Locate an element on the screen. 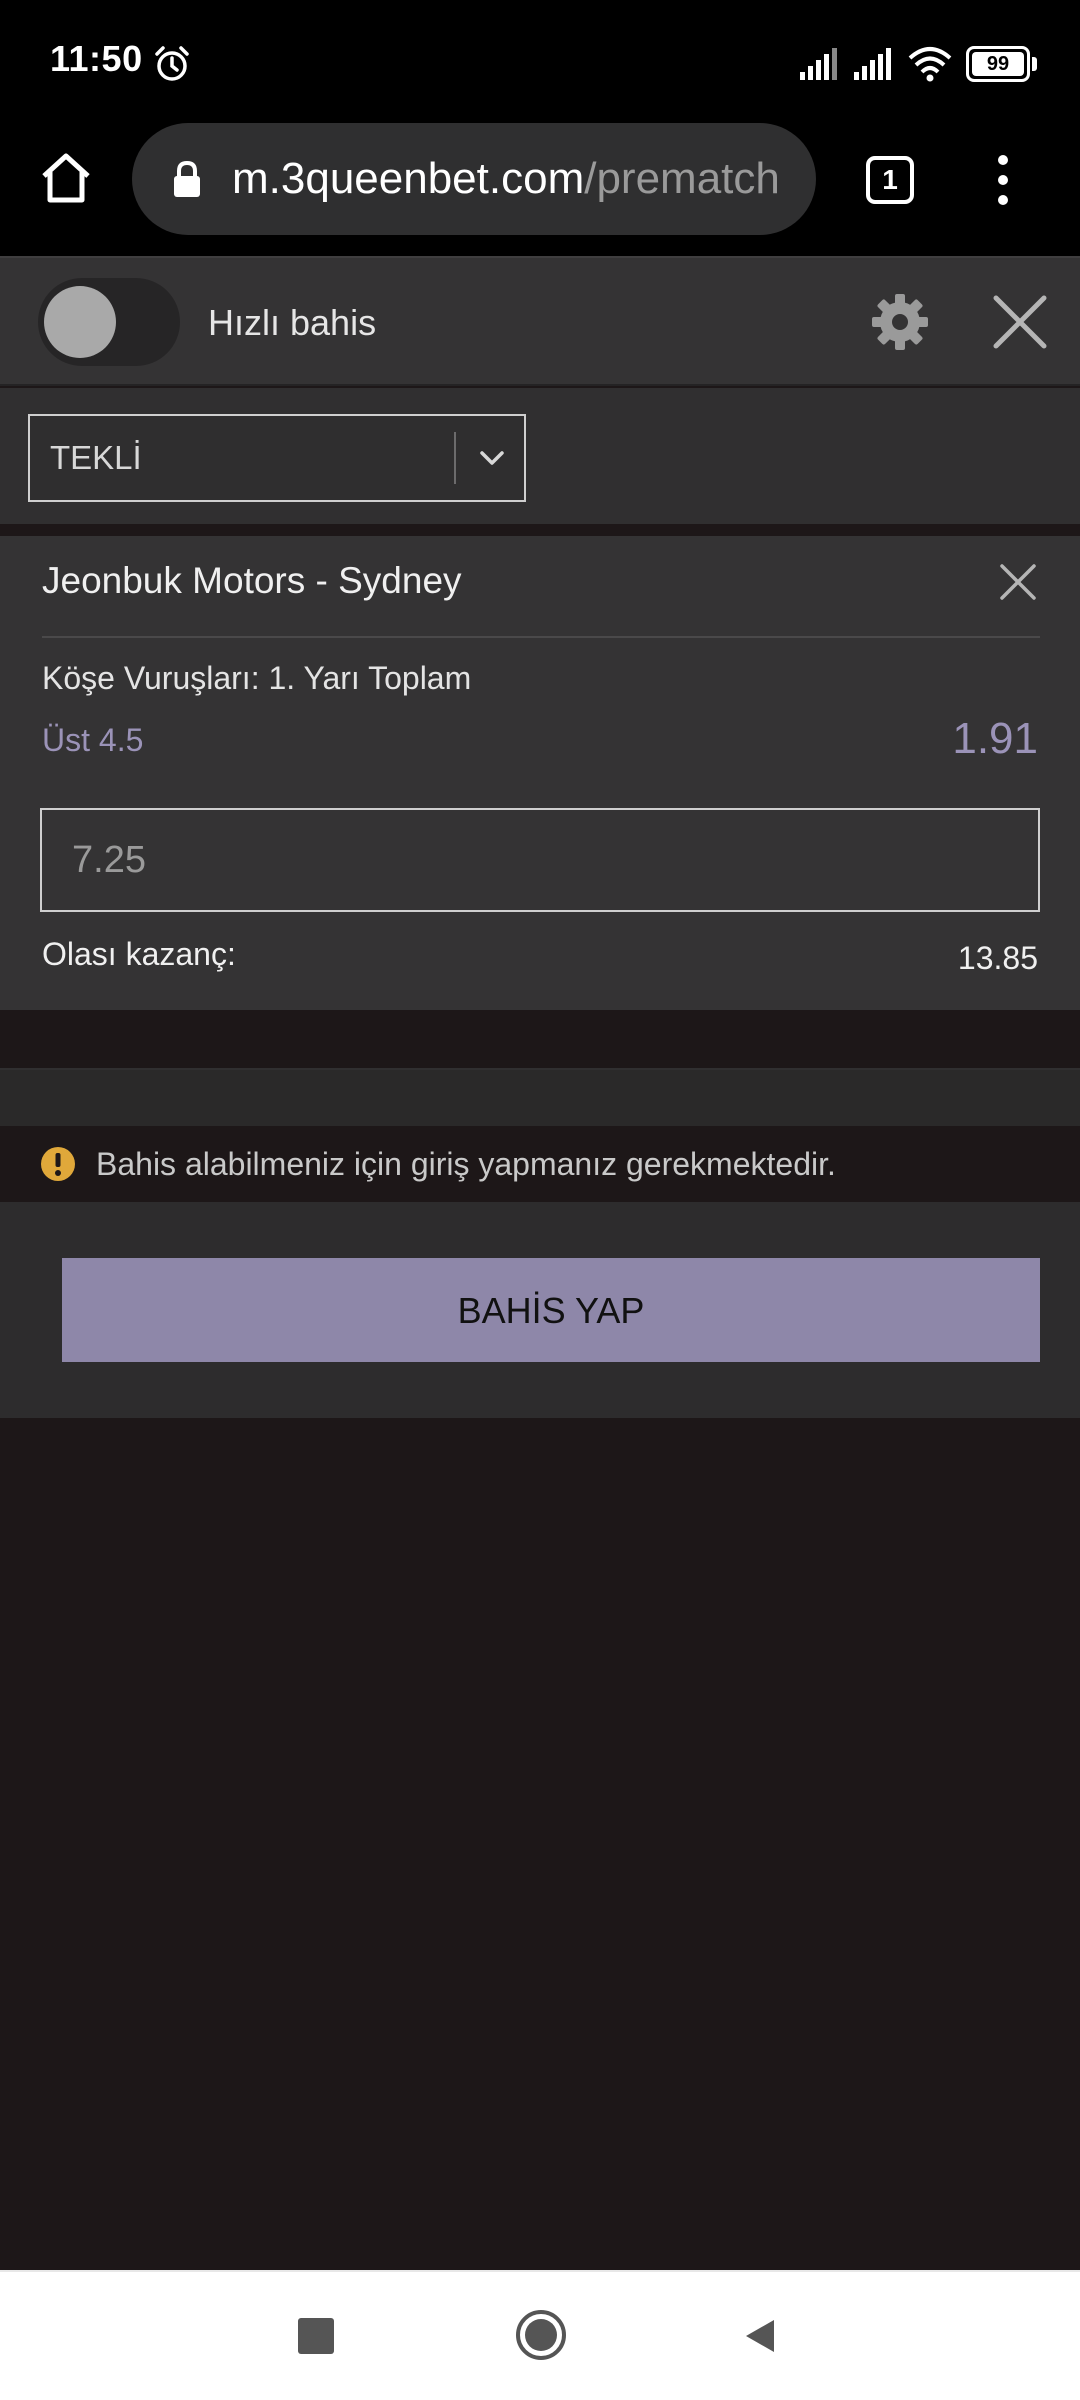 The width and height of the screenshot is (1080, 2400). tab-switcher-button: 1 is located at coordinates (890, 180).